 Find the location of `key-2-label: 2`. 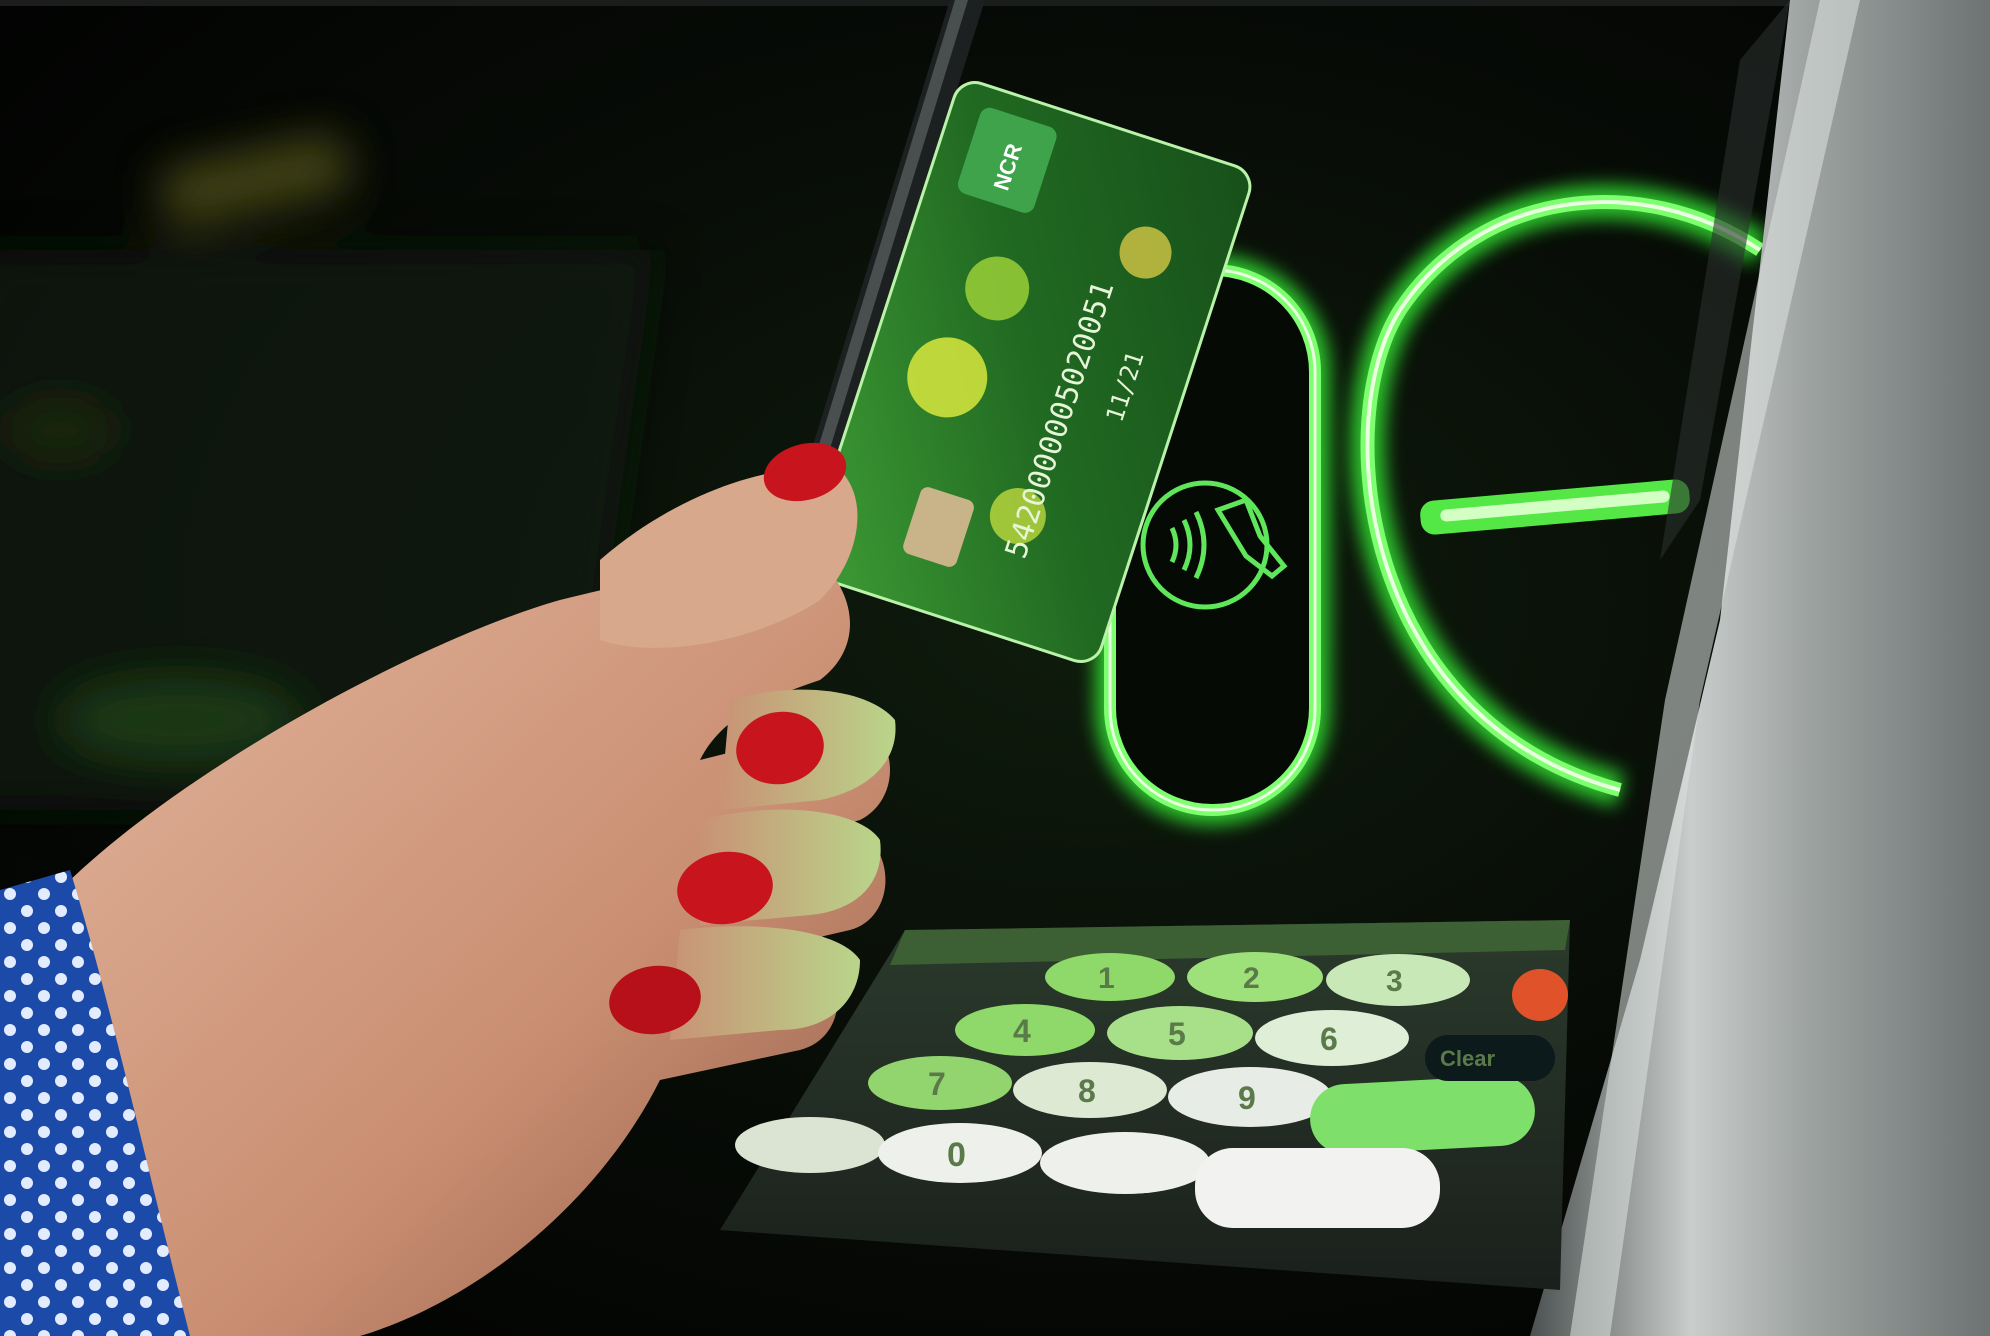

key-2-label: 2 is located at coordinates (1251, 978).